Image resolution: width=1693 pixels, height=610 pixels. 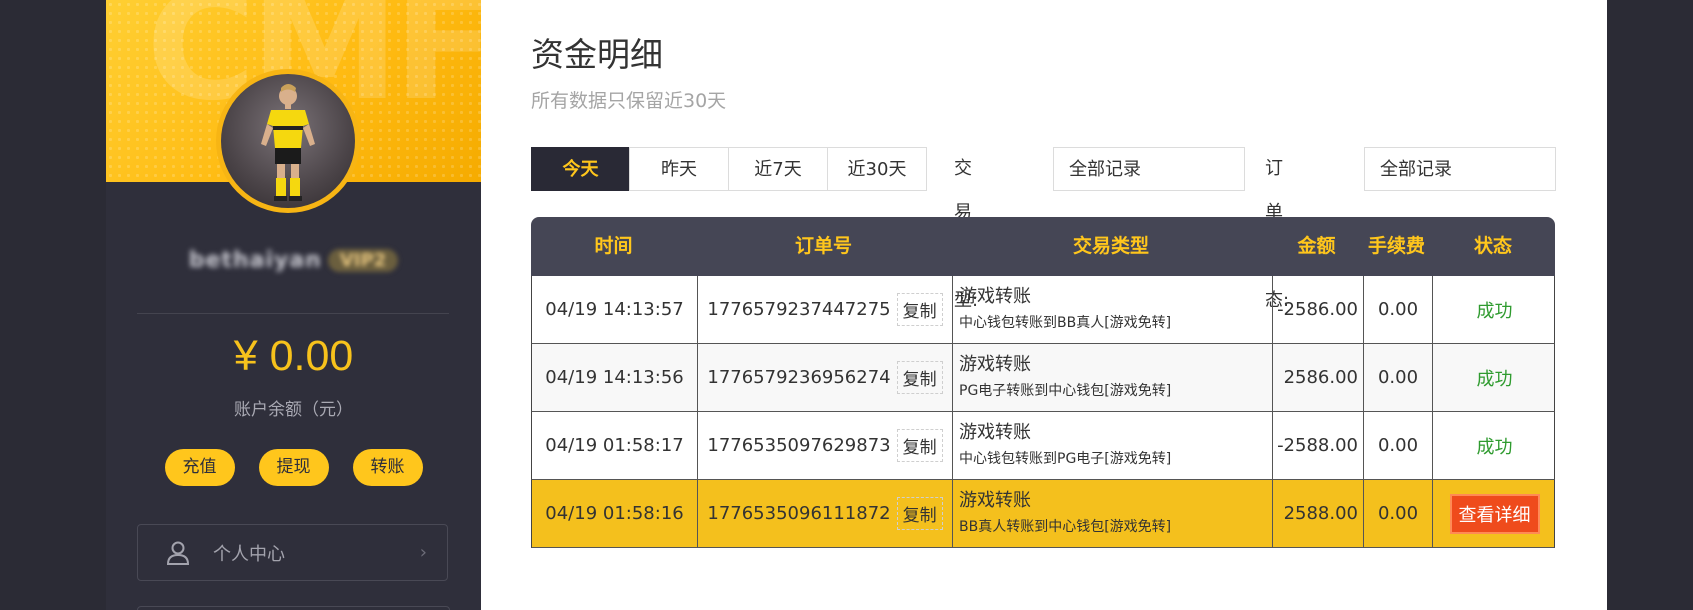 I want to click on row-order-cell: 1776535097629873 复制, so click(x=824, y=445).